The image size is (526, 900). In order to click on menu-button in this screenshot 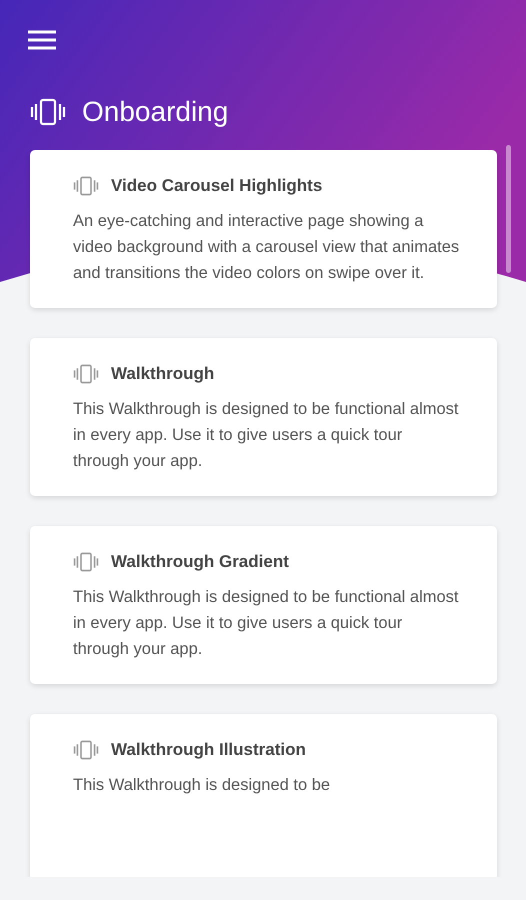, I will do `click(42, 40)`.